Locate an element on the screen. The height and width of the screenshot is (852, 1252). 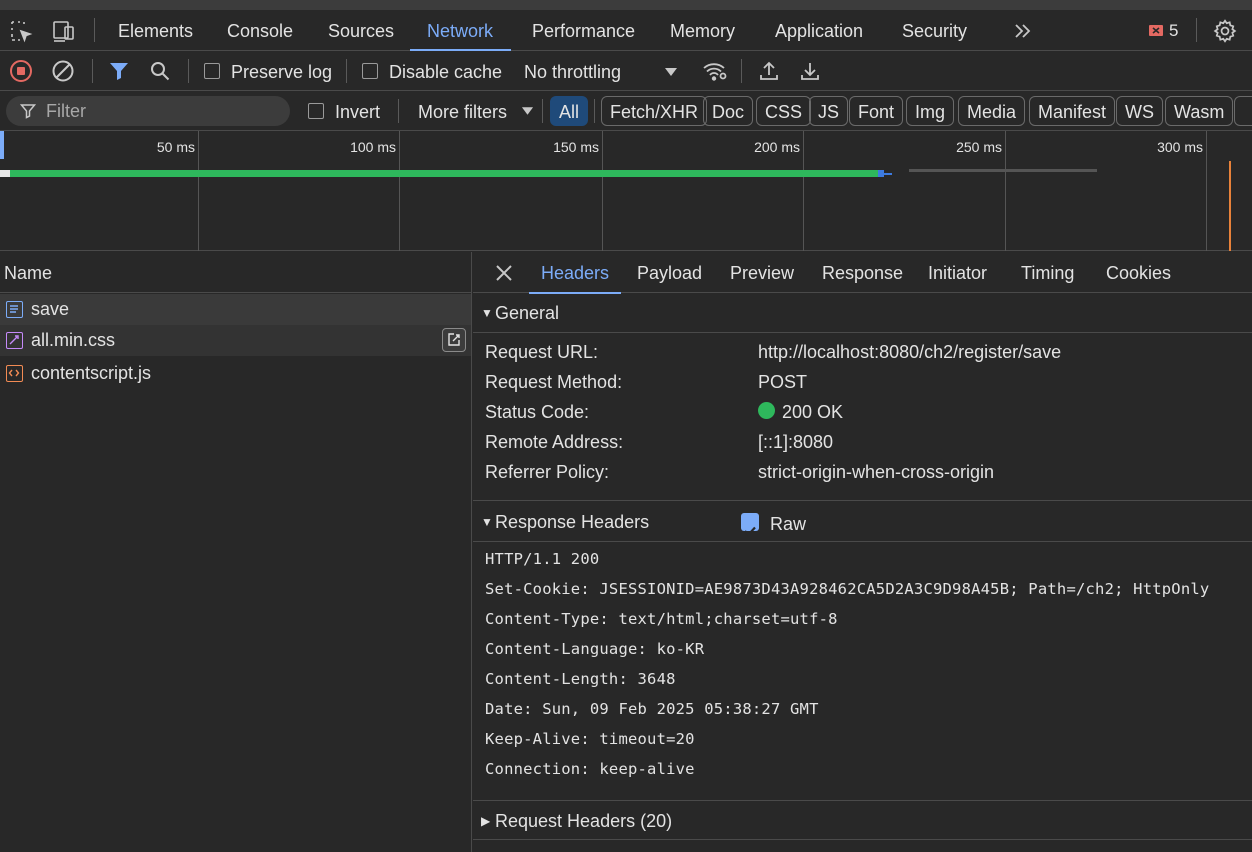
download-icon is located at coordinates (810, 71).